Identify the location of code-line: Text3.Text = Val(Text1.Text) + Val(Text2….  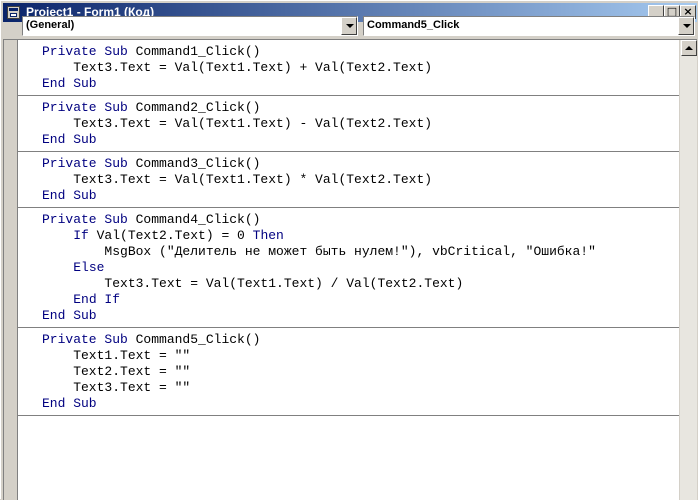
(348, 68).